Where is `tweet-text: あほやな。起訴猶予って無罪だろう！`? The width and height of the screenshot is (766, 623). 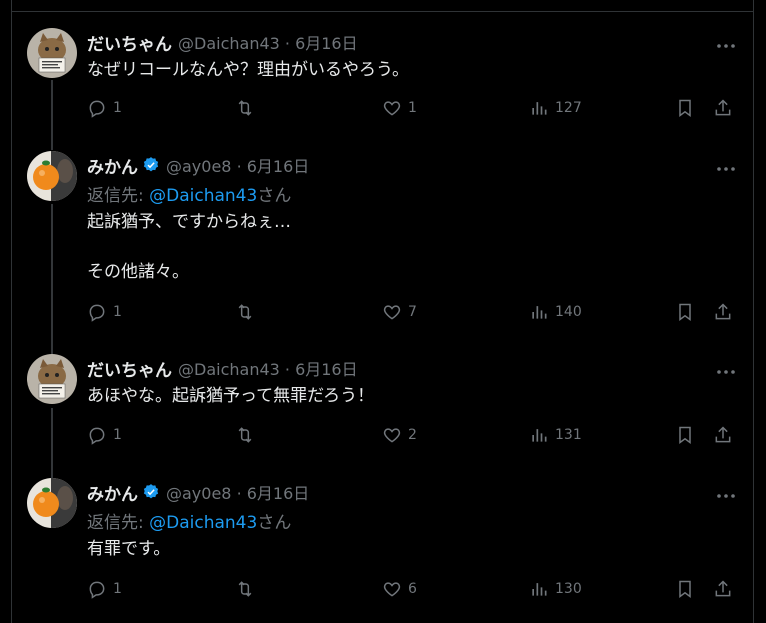 tweet-text: あほやな。起訴猶予って無罪だろう！ is located at coordinates (231, 396).